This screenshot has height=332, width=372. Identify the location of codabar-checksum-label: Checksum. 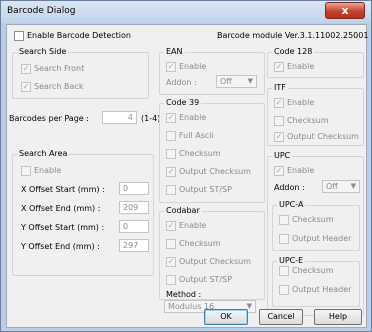
(200, 243).